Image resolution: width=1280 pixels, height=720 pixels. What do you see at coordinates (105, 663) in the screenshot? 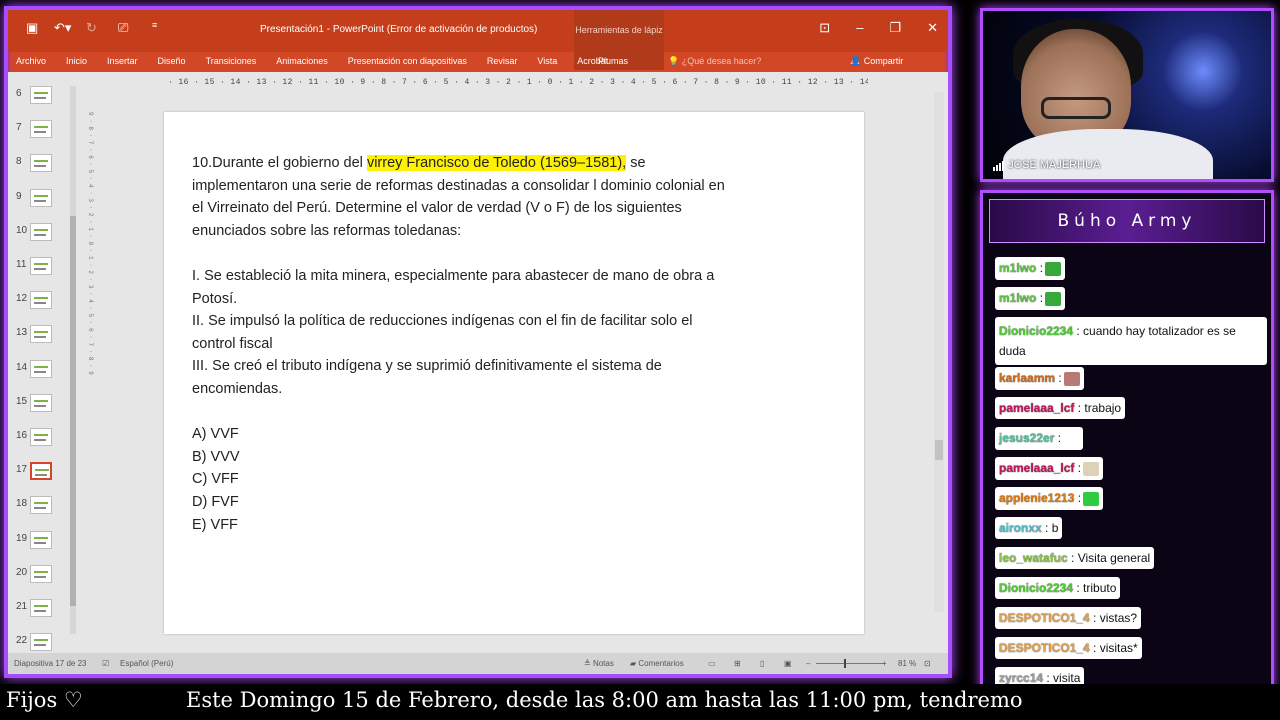
I see `spellcheck-icon: ☑` at bounding box center [105, 663].